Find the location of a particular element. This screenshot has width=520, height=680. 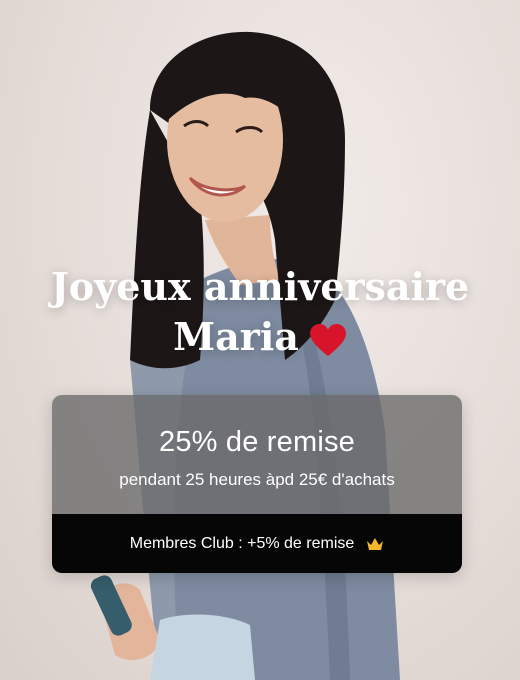

offer-subtitle: pendant 25 heures àpd 25€ d'achats is located at coordinates (257, 479).